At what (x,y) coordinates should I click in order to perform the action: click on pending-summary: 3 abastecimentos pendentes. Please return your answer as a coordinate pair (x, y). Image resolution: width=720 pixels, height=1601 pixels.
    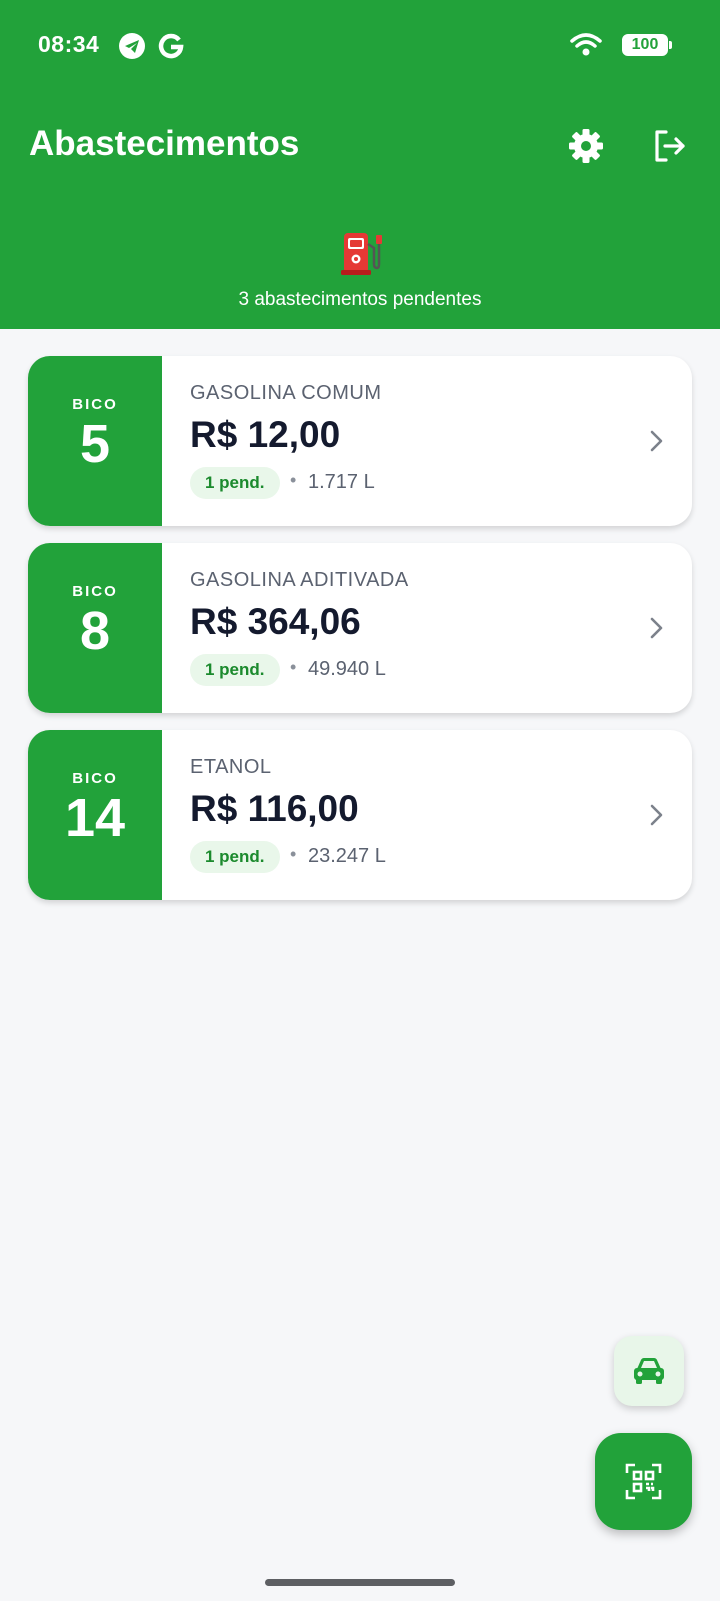
    Looking at the image, I should click on (360, 270).